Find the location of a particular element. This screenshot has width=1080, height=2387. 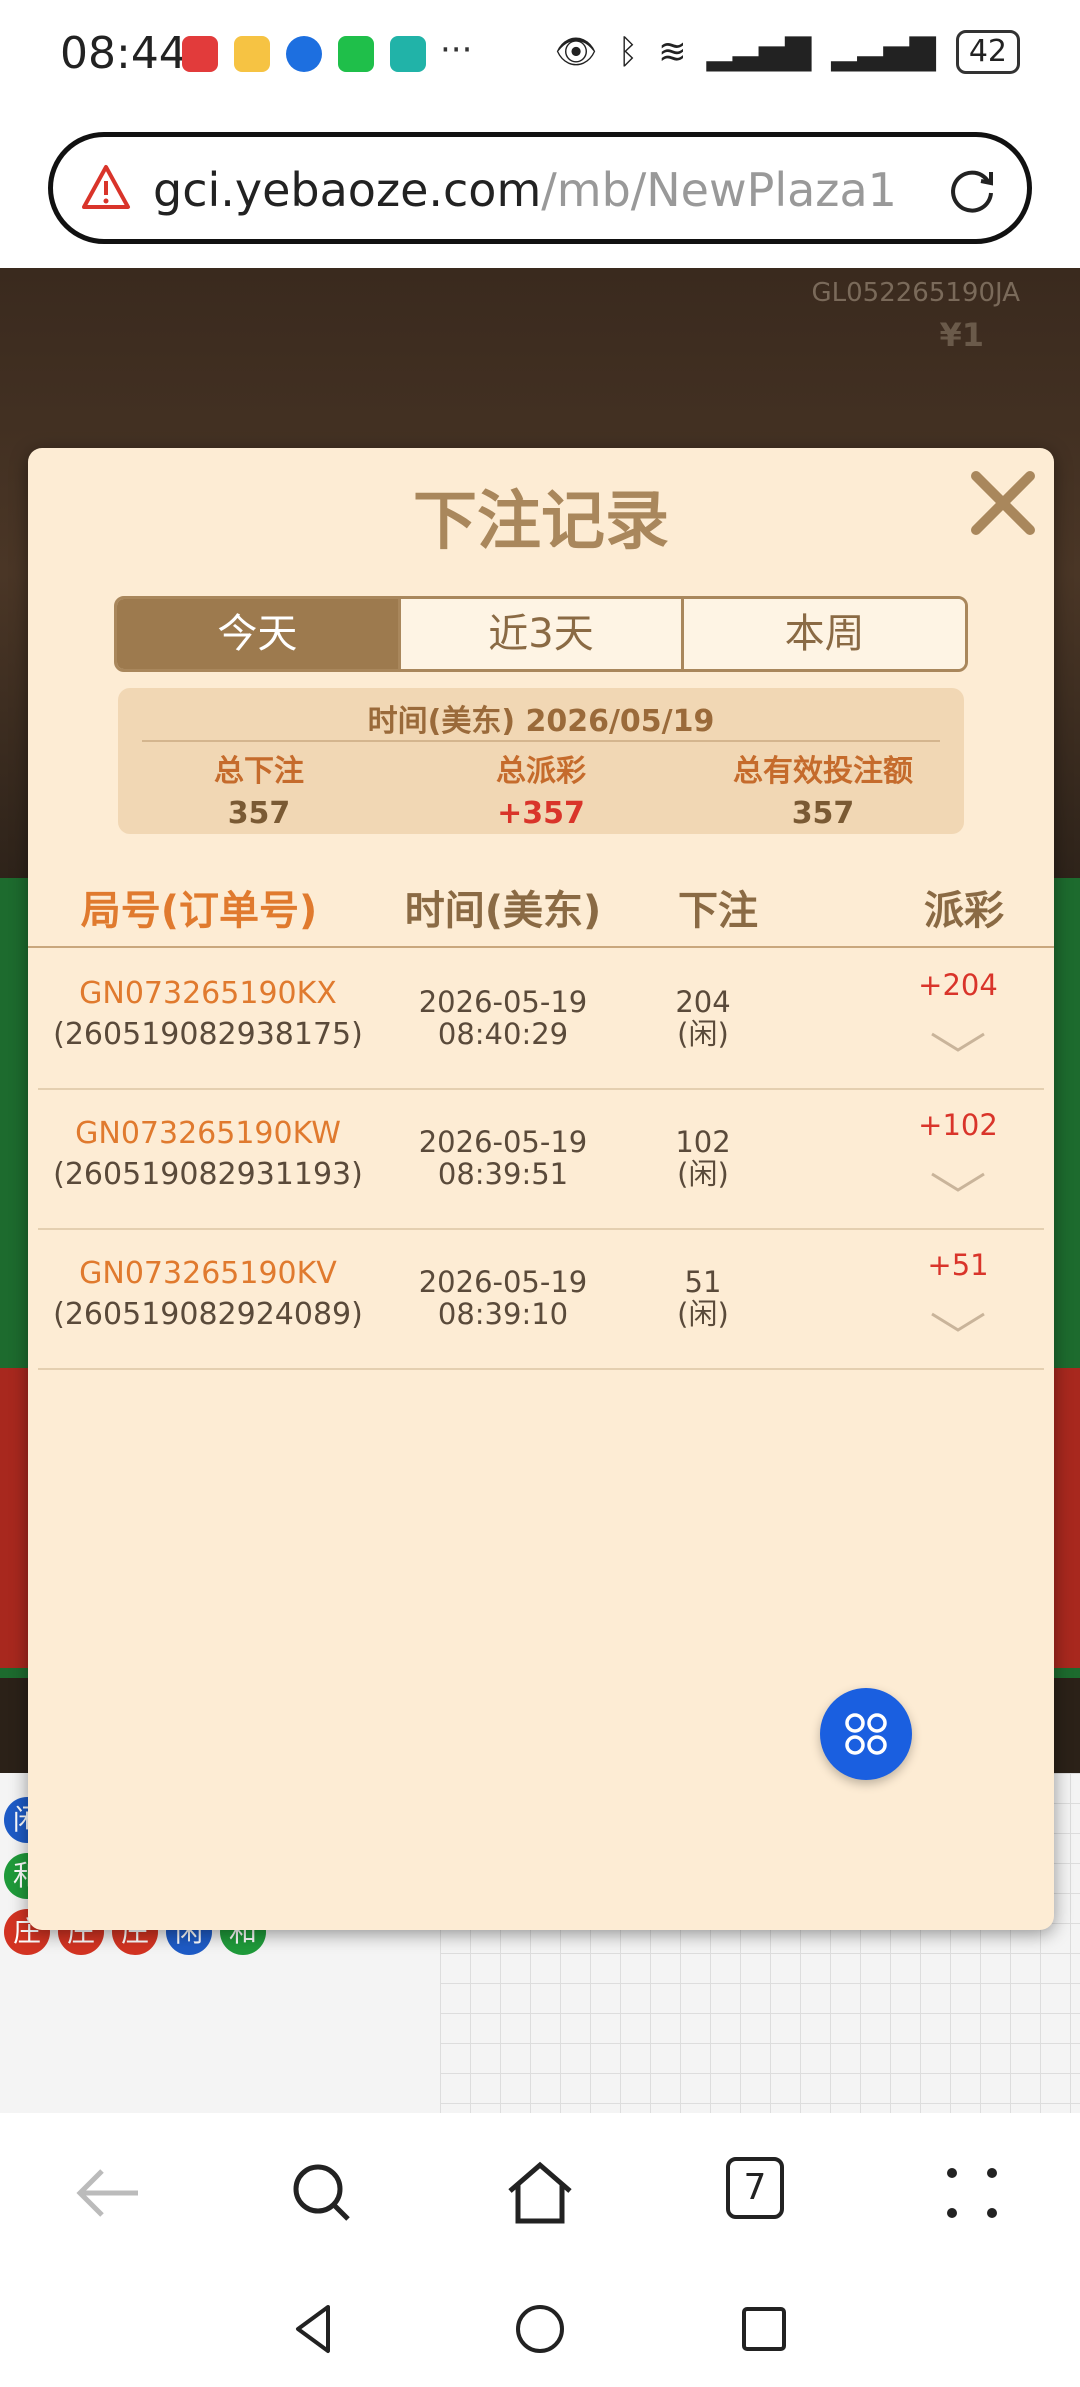

reload-icon is located at coordinates (972, 190).